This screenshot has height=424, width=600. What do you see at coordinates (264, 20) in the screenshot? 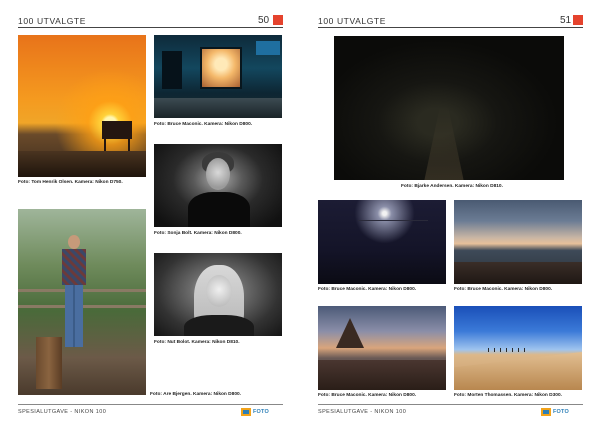
I see `left-page-number: 50` at bounding box center [264, 20].